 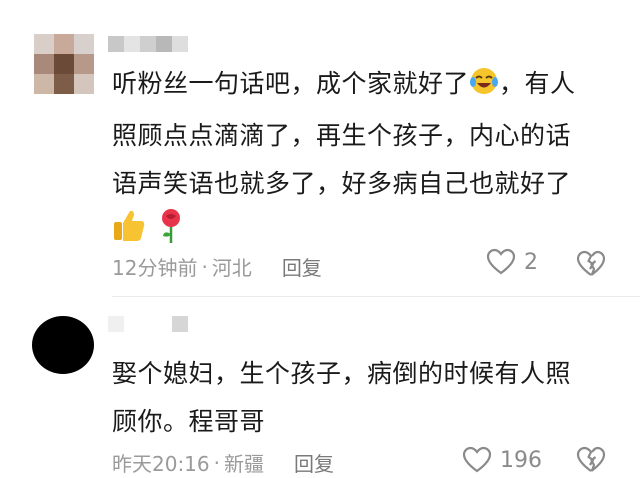 What do you see at coordinates (531, 262) in the screenshot?
I see `like-count: 2` at bounding box center [531, 262].